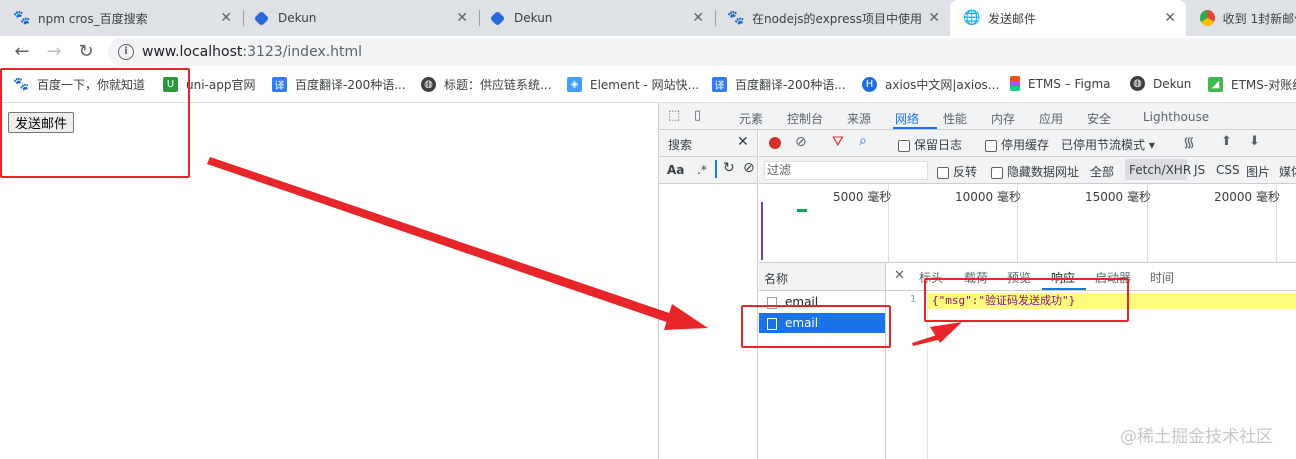 This screenshot has width=1296, height=459. I want to click on arrow-to-request-shaft, so click(448, 243).